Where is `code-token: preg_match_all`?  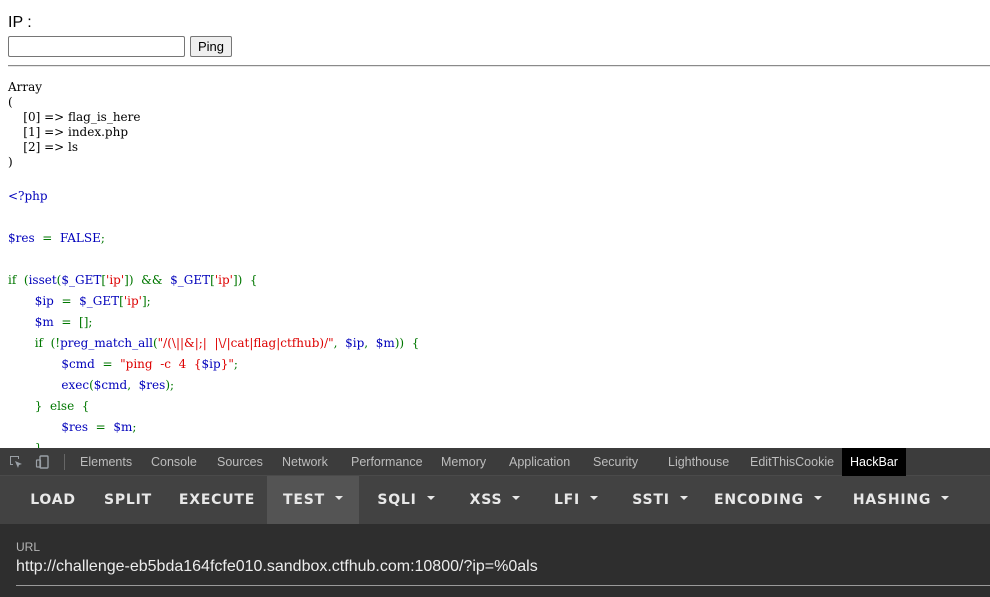
code-token: preg_match_all is located at coordinates (106, 343).